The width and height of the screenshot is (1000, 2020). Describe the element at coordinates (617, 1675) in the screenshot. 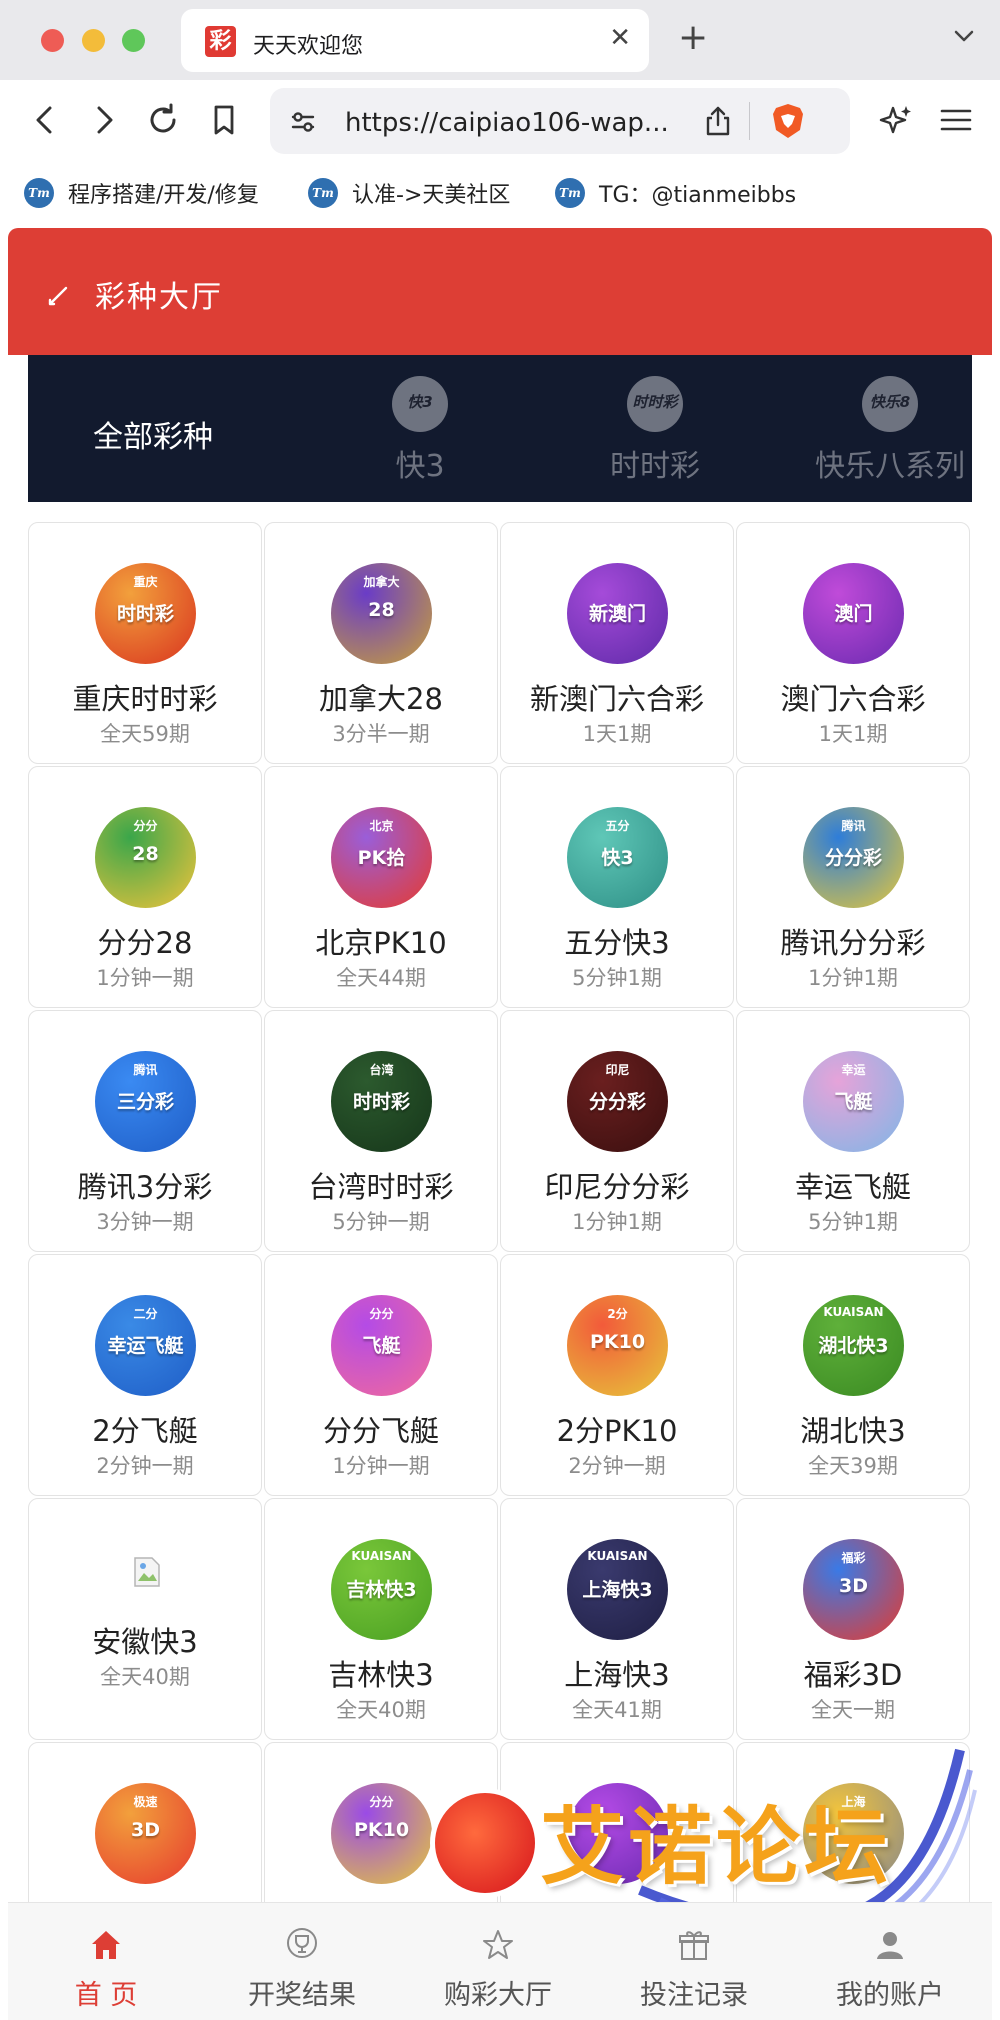

I see `lottery-name: 上海快3` at that location.